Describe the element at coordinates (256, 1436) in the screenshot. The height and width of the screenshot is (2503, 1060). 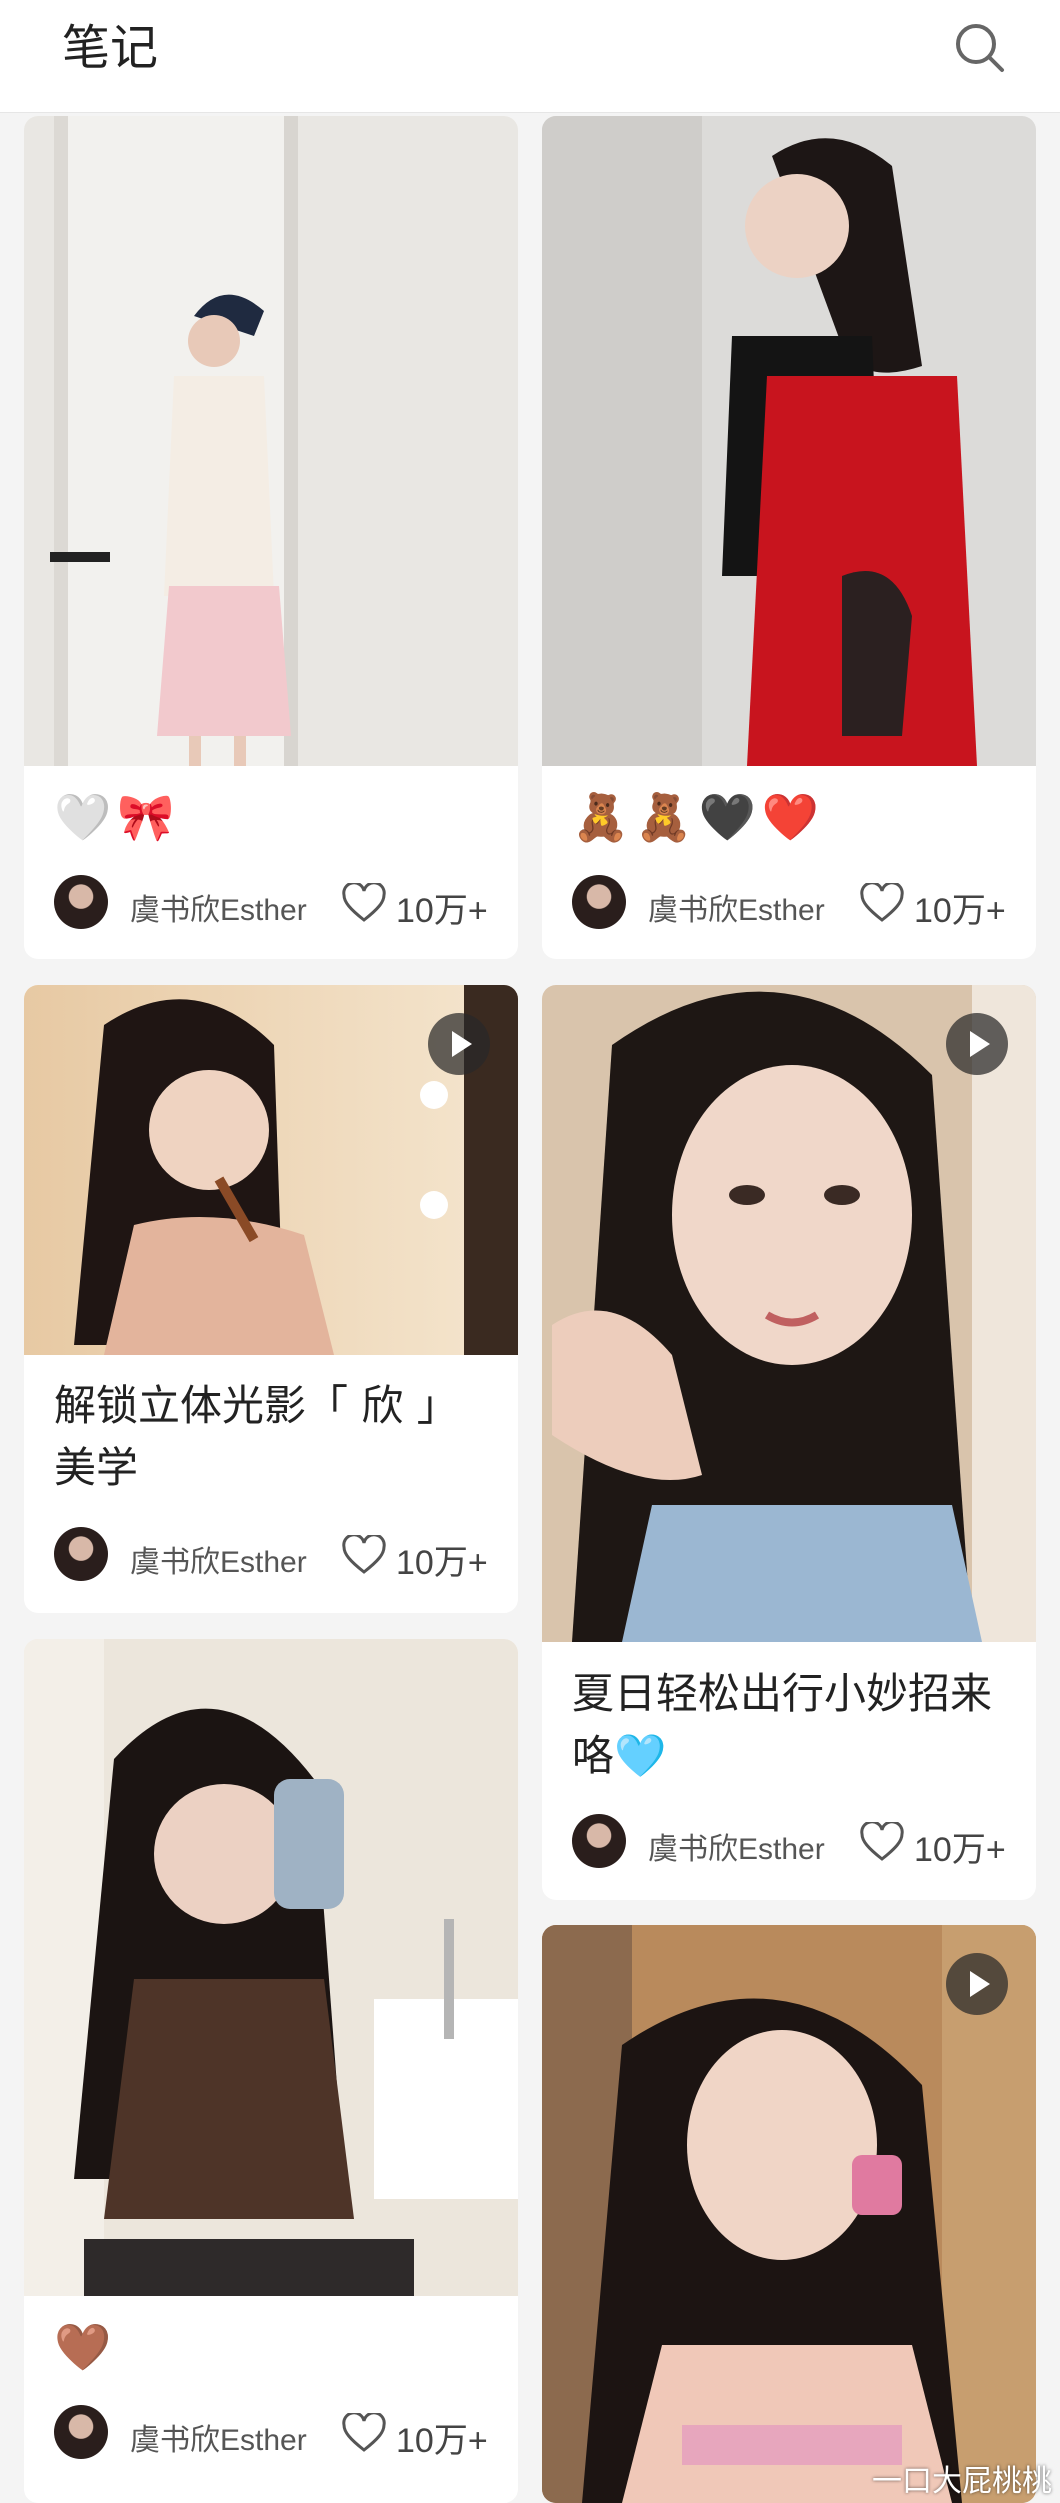
I see `note-caption: 解锁立体光影「 欣 」美学` at that location.